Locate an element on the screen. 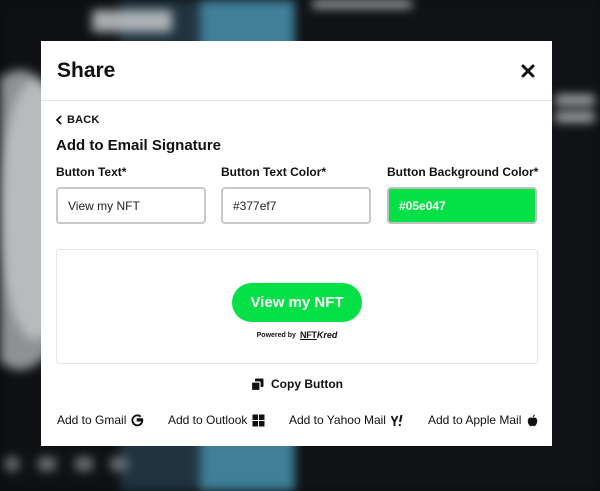  powered-by: Powered by NFT Kred is located at coordinates (297, 335).